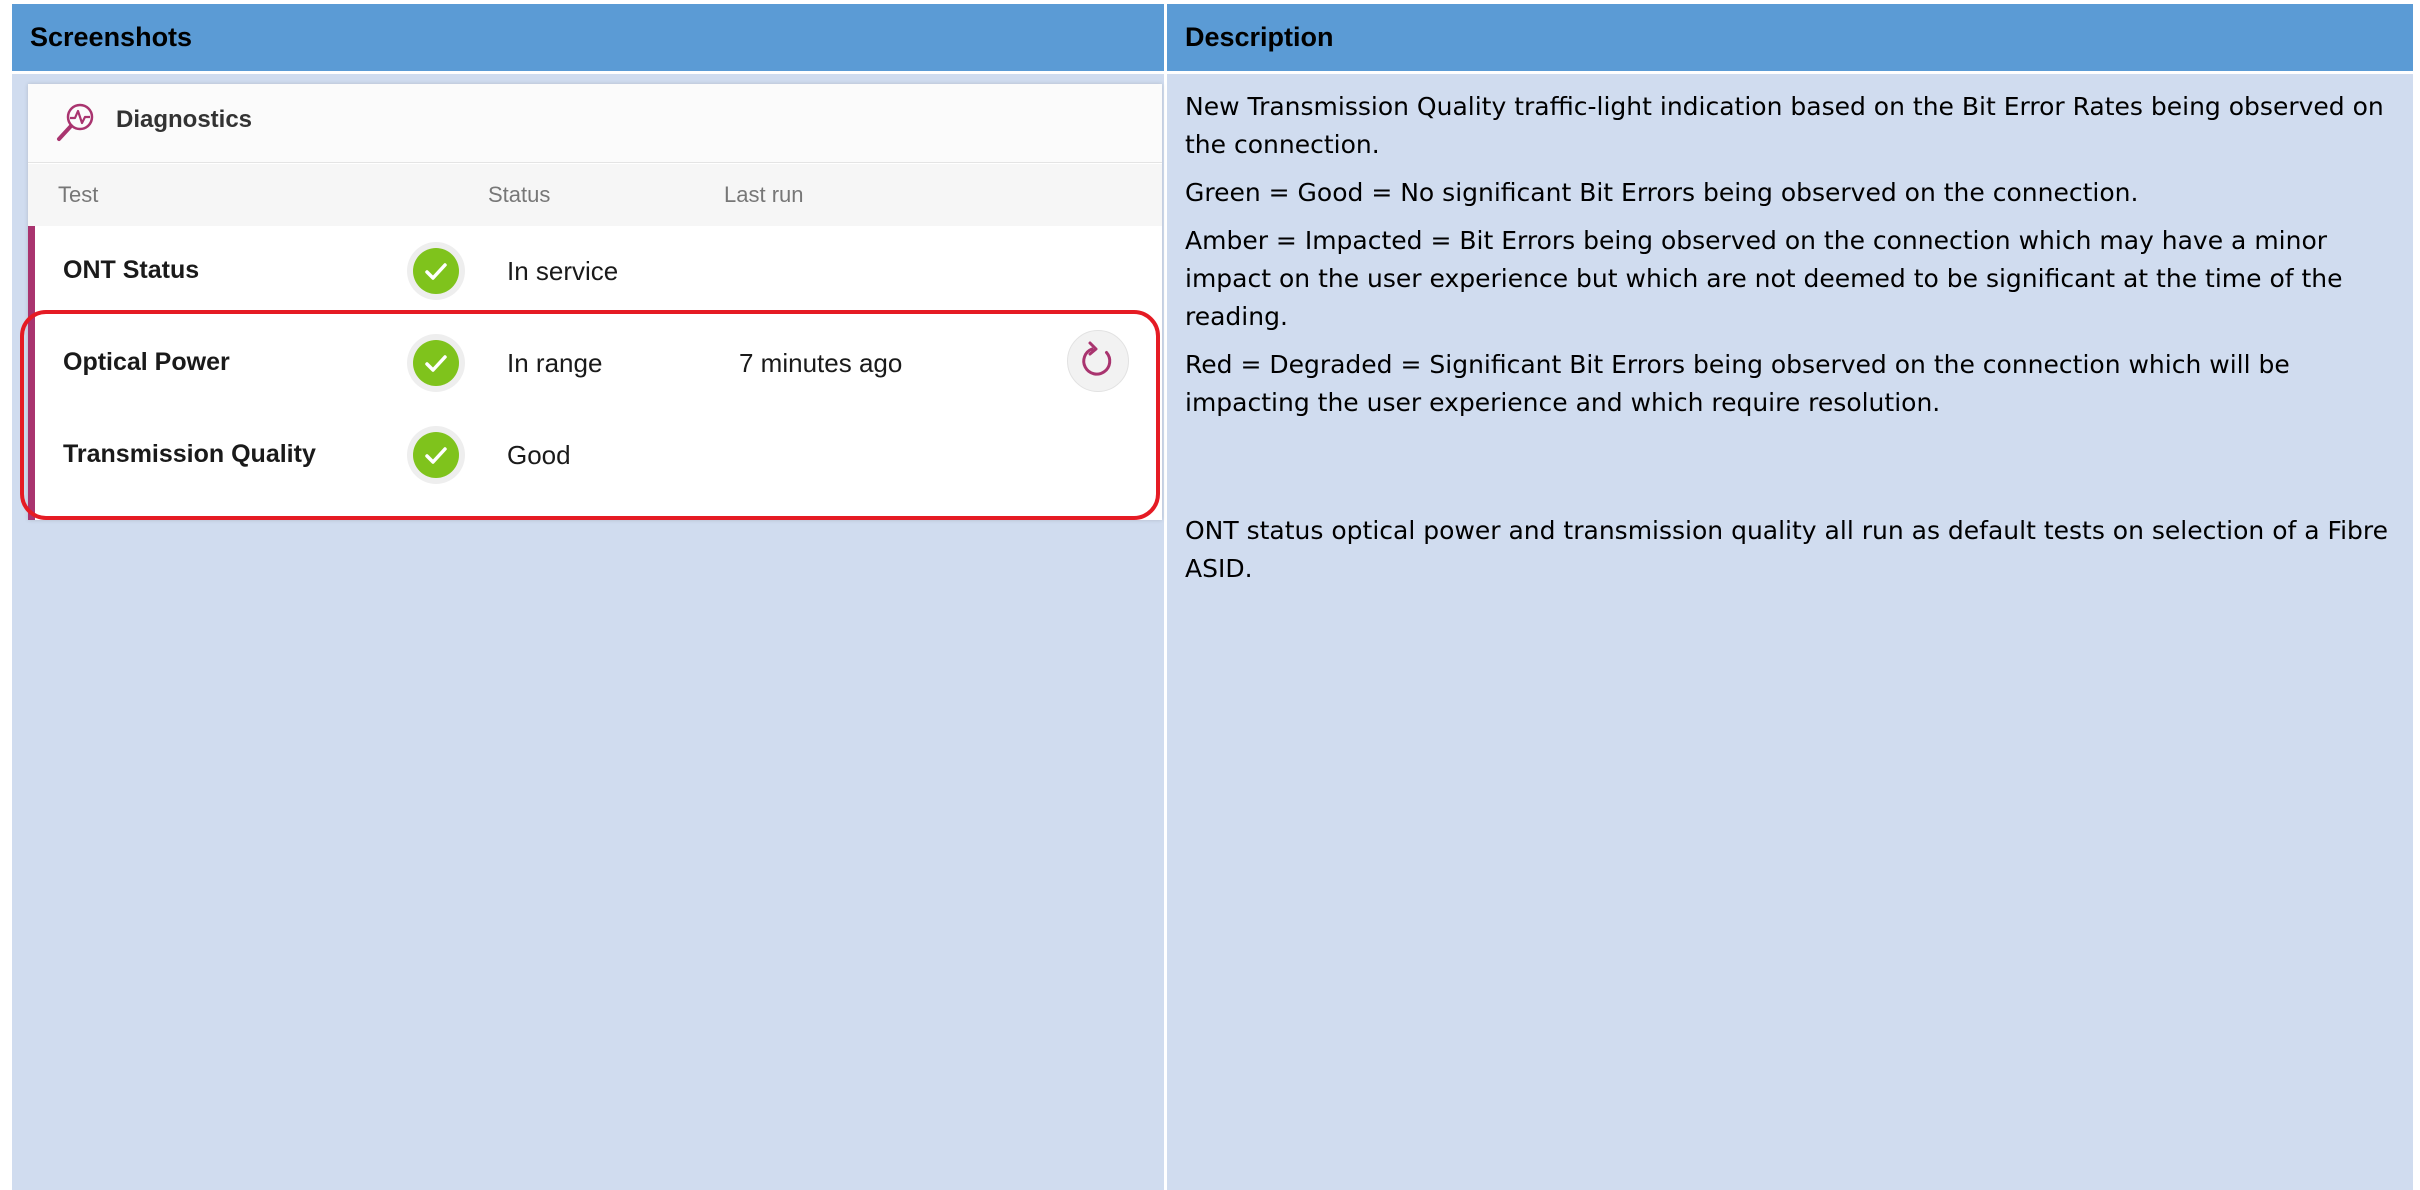  What do you see at coordinates (590, 415) in the screenshot?
I see `highlight-annotation` at bounding box center [590, 415].